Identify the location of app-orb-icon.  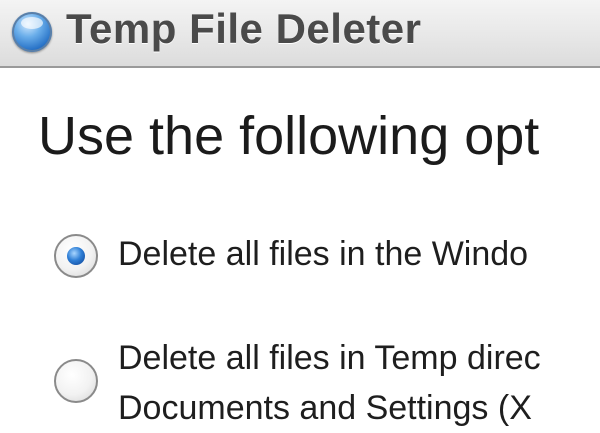
(32, 32).